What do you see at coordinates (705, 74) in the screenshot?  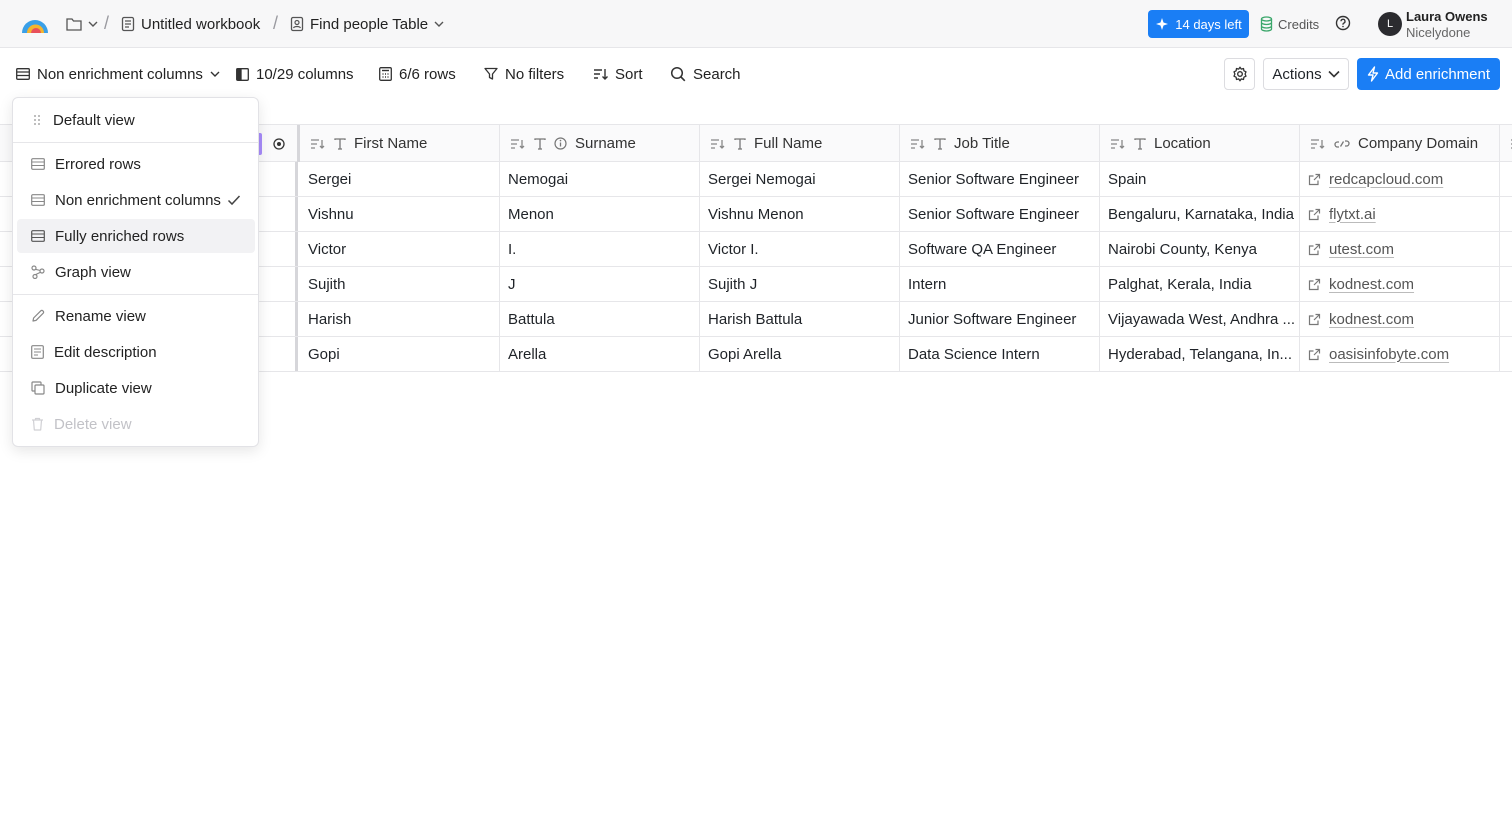 I see `search-button: Search` at bounding box center [705, 74].